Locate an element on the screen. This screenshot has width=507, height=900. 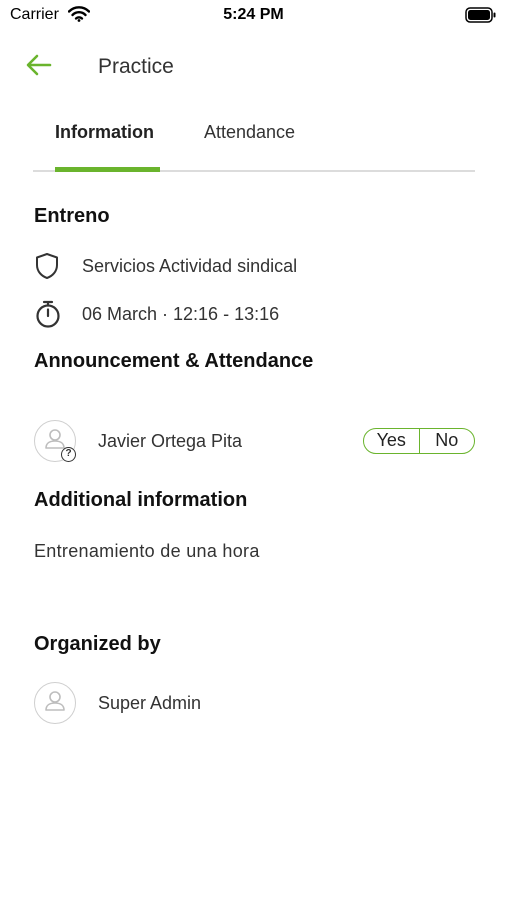
announcement-heading: Announcement & Attendance is located at coordinates (174, 361).